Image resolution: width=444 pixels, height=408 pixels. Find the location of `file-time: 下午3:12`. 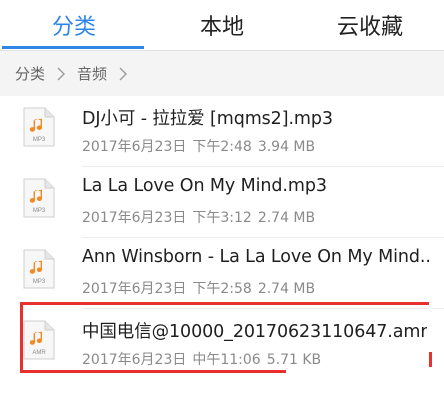

file-time: 下午3:12 is located at coordinates (222, 218).